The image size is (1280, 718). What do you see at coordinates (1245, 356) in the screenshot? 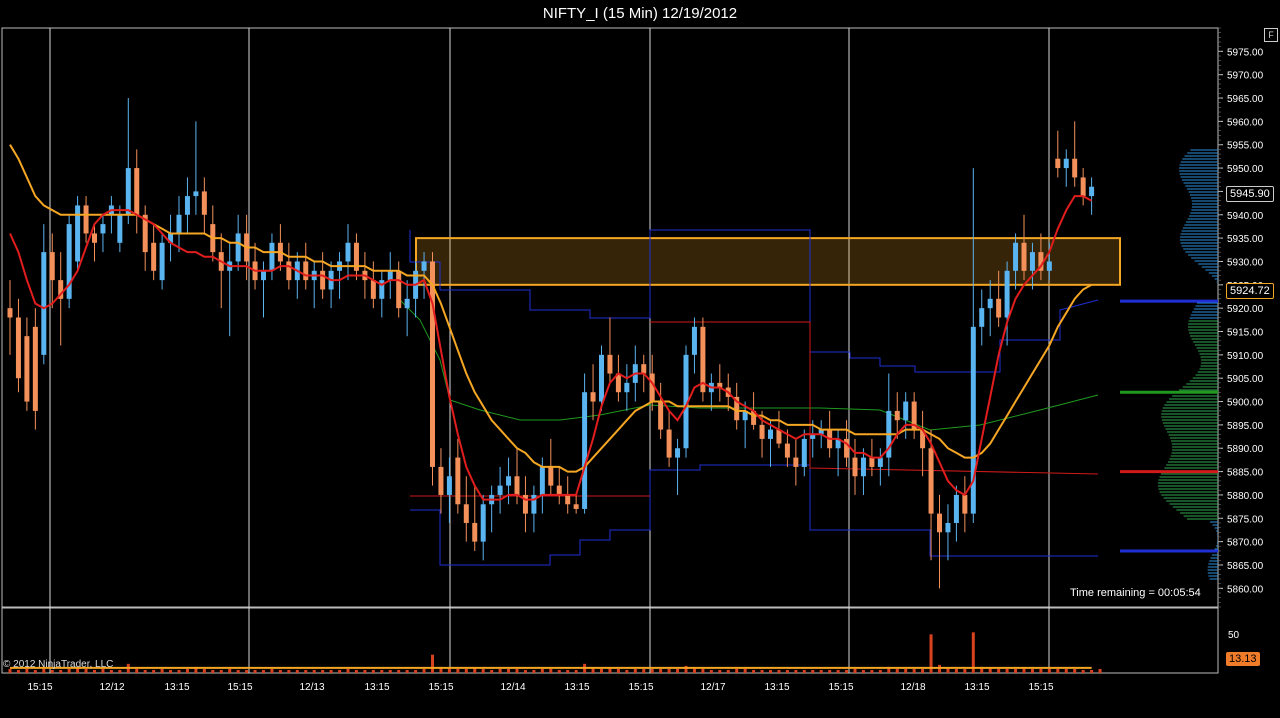
I see `y-tick-label: 5910.00` at bounding box center [1245, 356].